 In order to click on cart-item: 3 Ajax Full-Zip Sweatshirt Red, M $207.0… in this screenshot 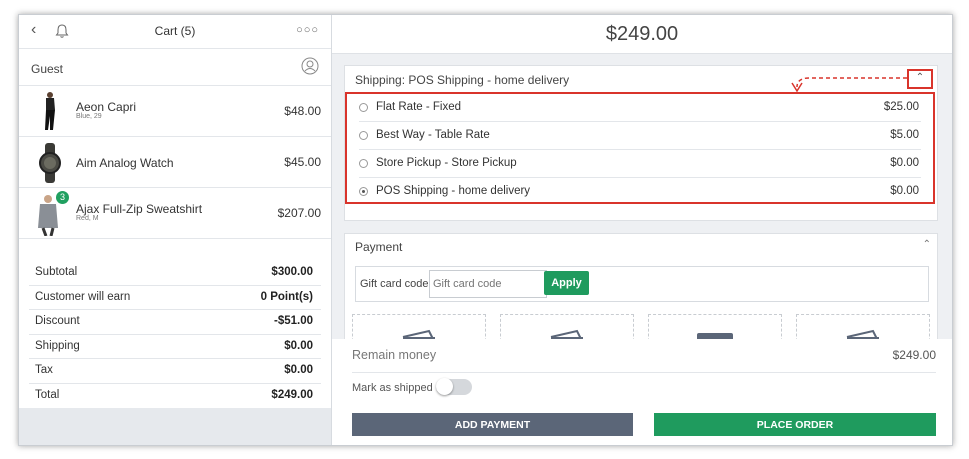, I will do `click(175, 213)`.